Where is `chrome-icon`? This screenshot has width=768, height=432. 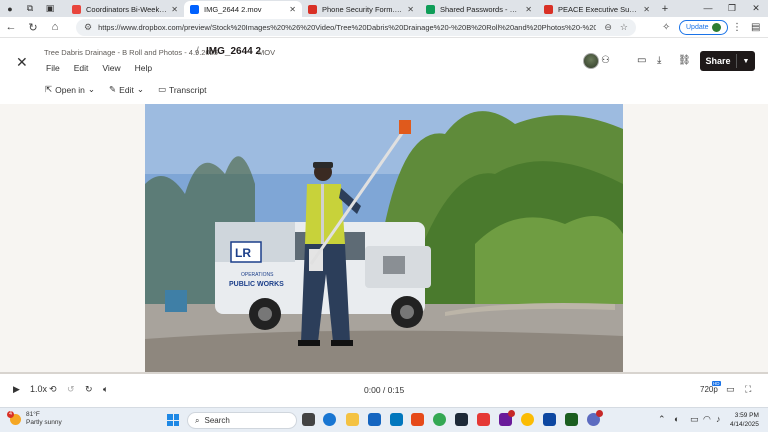 chrome-icon is located at coordinates (439, 419).